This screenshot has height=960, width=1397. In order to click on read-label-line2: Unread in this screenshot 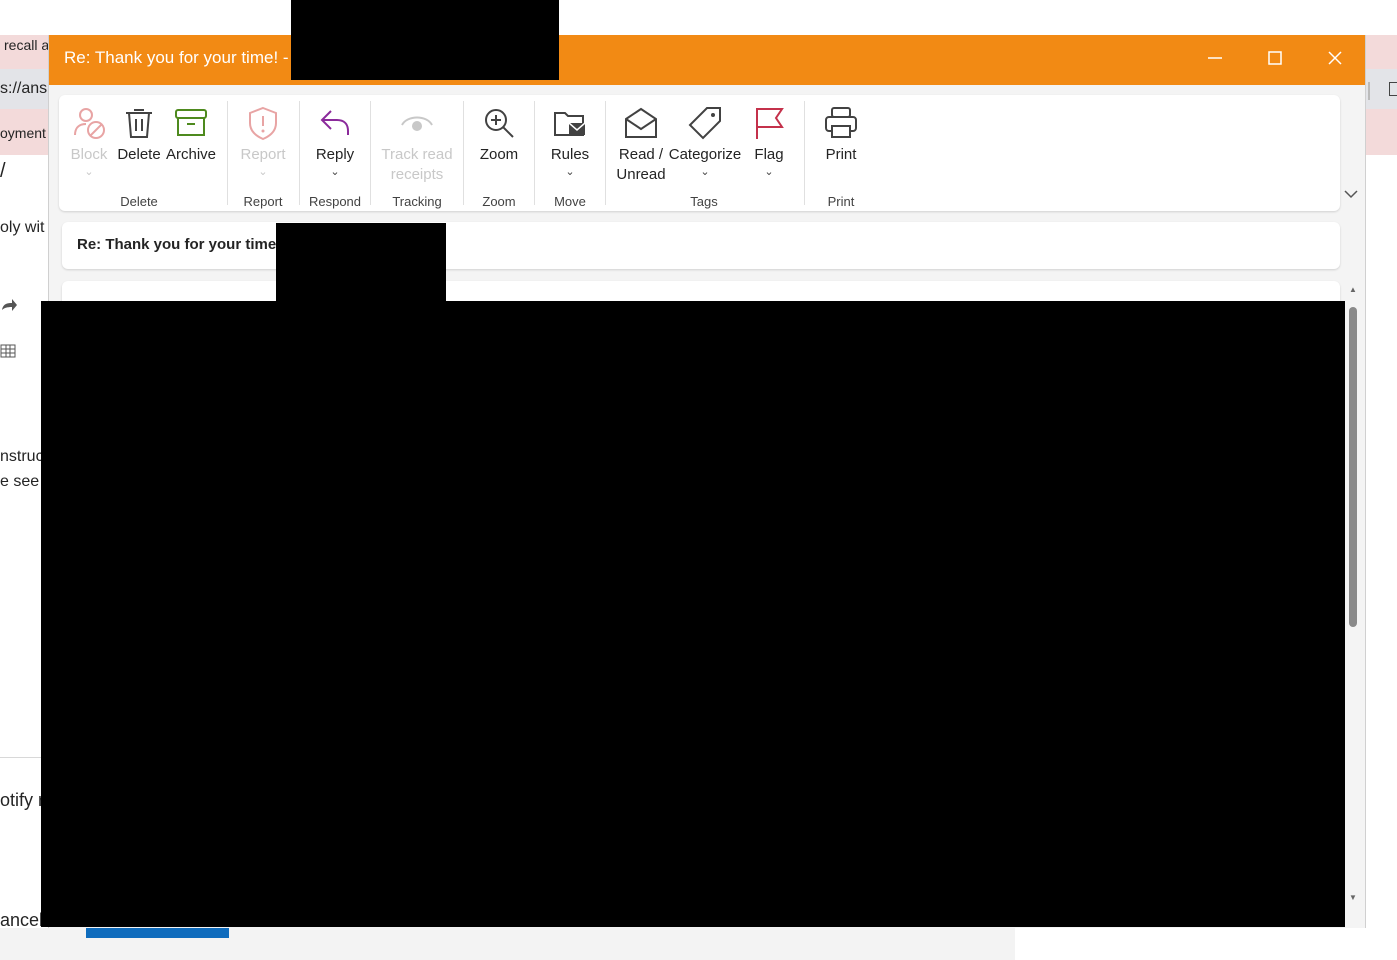, I will do `click(641, 174)`.